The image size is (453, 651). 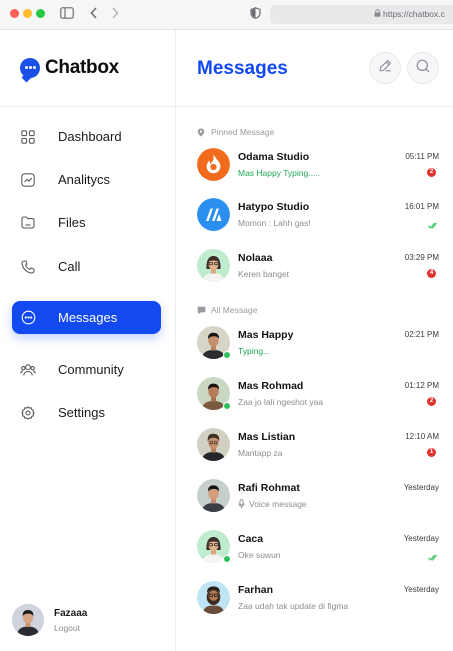 I want to click on chat-item-nolaaa: Nolaaa Keren banget 03:29 PM 4, so click(x=325, y=267).